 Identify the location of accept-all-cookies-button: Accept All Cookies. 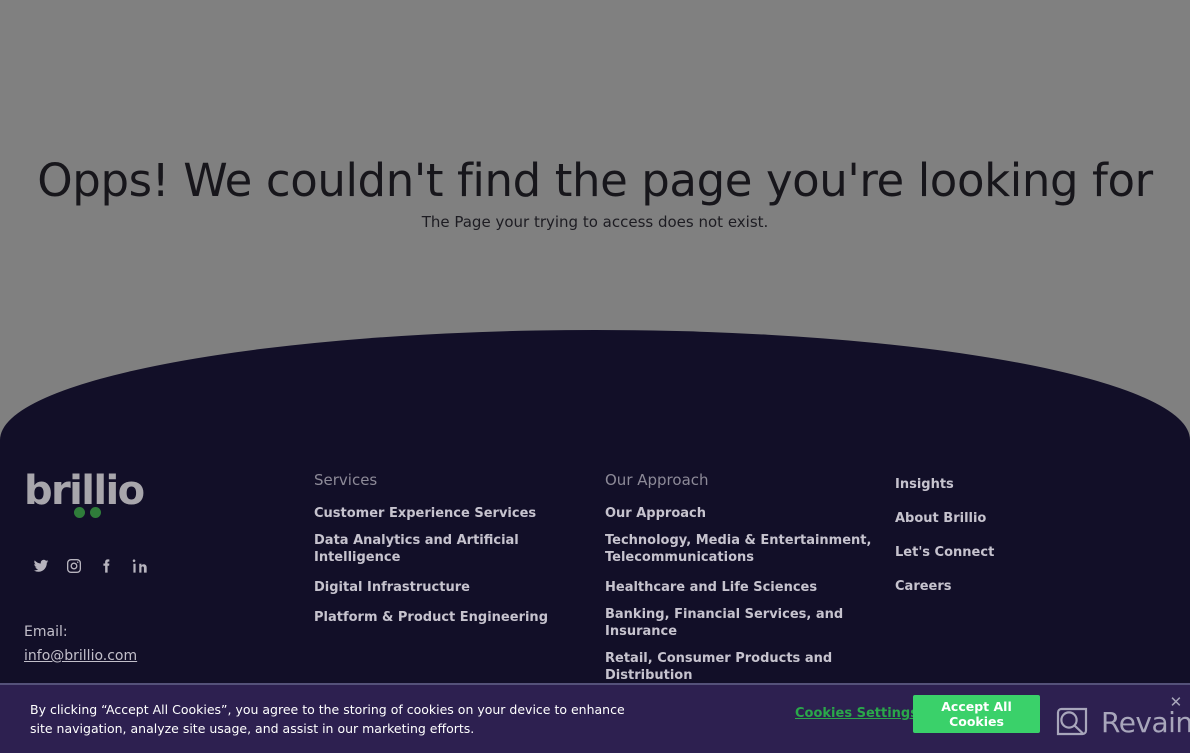
(976, 714).